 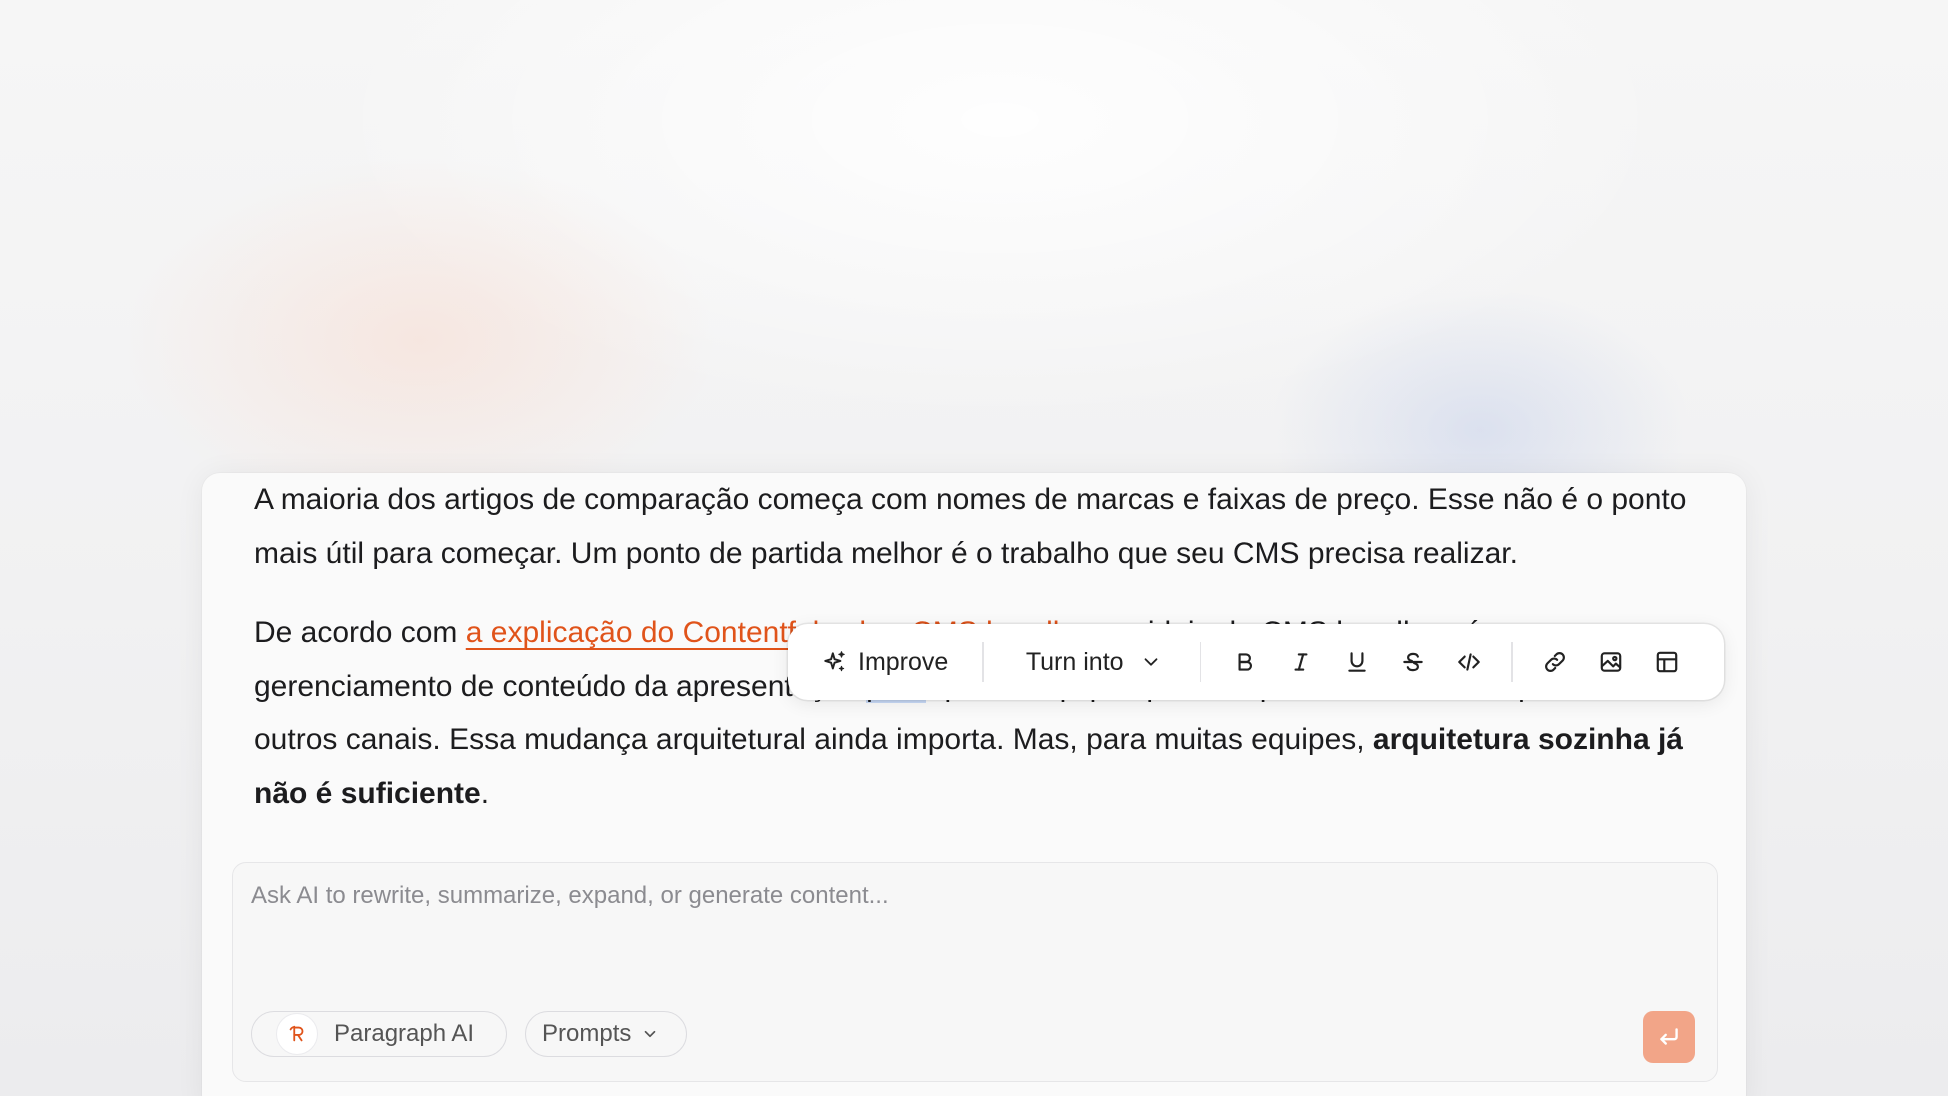 I want to click on paragraph-ai-button: Paragraph AI, so click(x=379, y=1034).